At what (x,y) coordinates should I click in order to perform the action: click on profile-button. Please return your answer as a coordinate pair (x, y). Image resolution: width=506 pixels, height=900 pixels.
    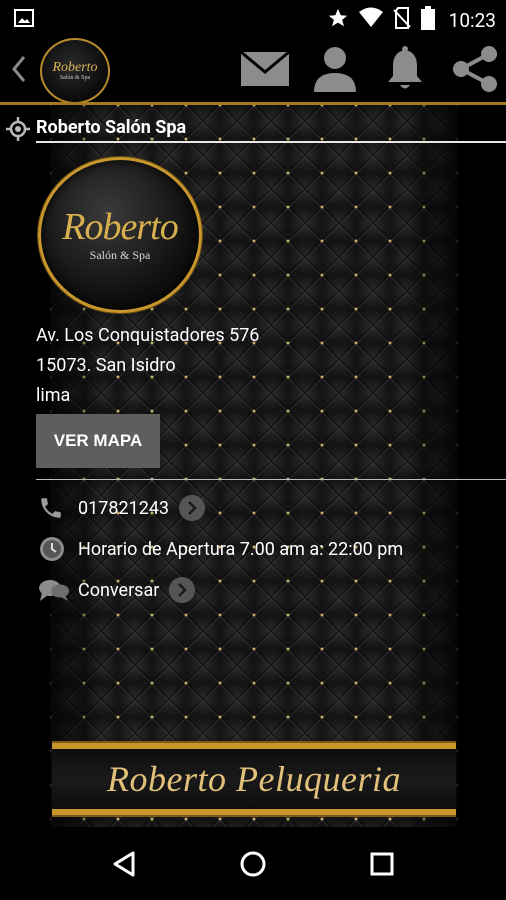
    Looking at the image, I should click on (335, 69).